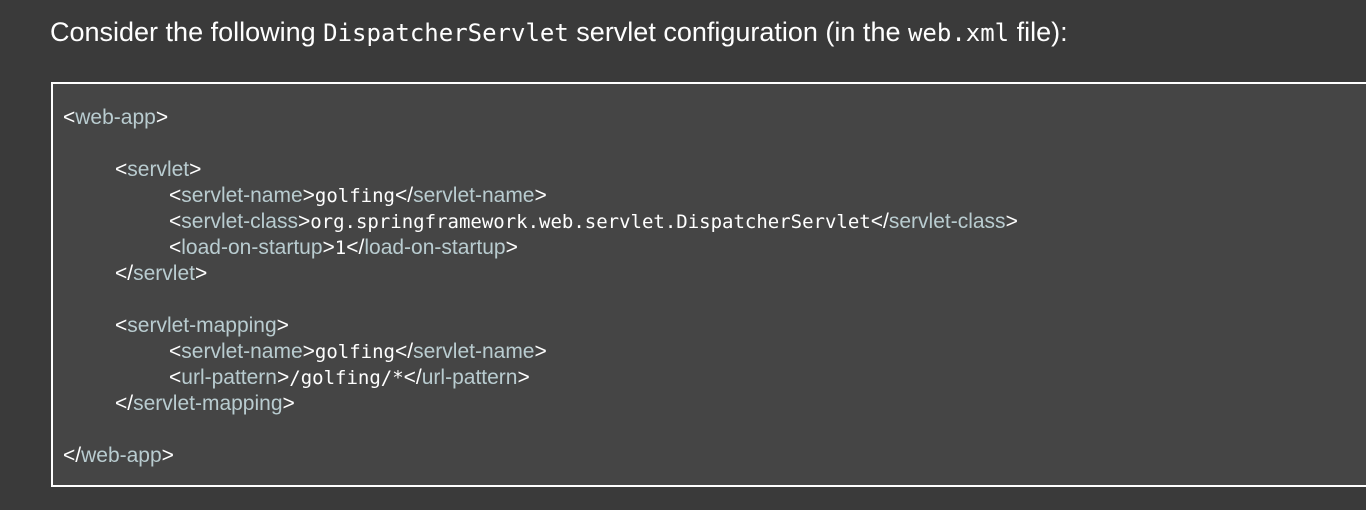  Describe the element at coordinates (187, 32) in the screenshot. I see `question-prefix: Consider the following` at that location.